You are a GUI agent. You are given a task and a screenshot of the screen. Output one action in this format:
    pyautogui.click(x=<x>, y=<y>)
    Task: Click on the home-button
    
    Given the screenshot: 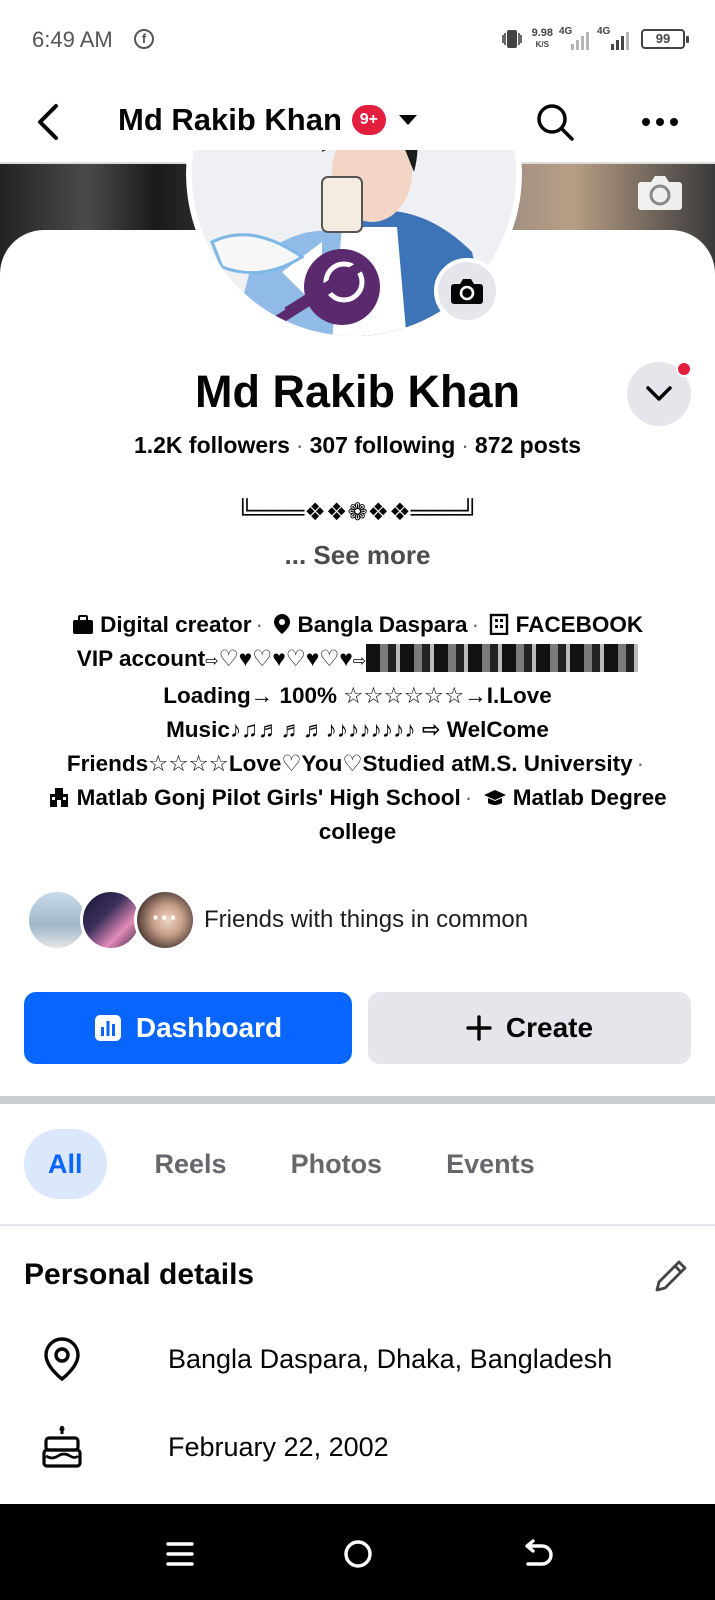 What is the action you would take?
    pyautogui.click(x=358, y=1554)
    